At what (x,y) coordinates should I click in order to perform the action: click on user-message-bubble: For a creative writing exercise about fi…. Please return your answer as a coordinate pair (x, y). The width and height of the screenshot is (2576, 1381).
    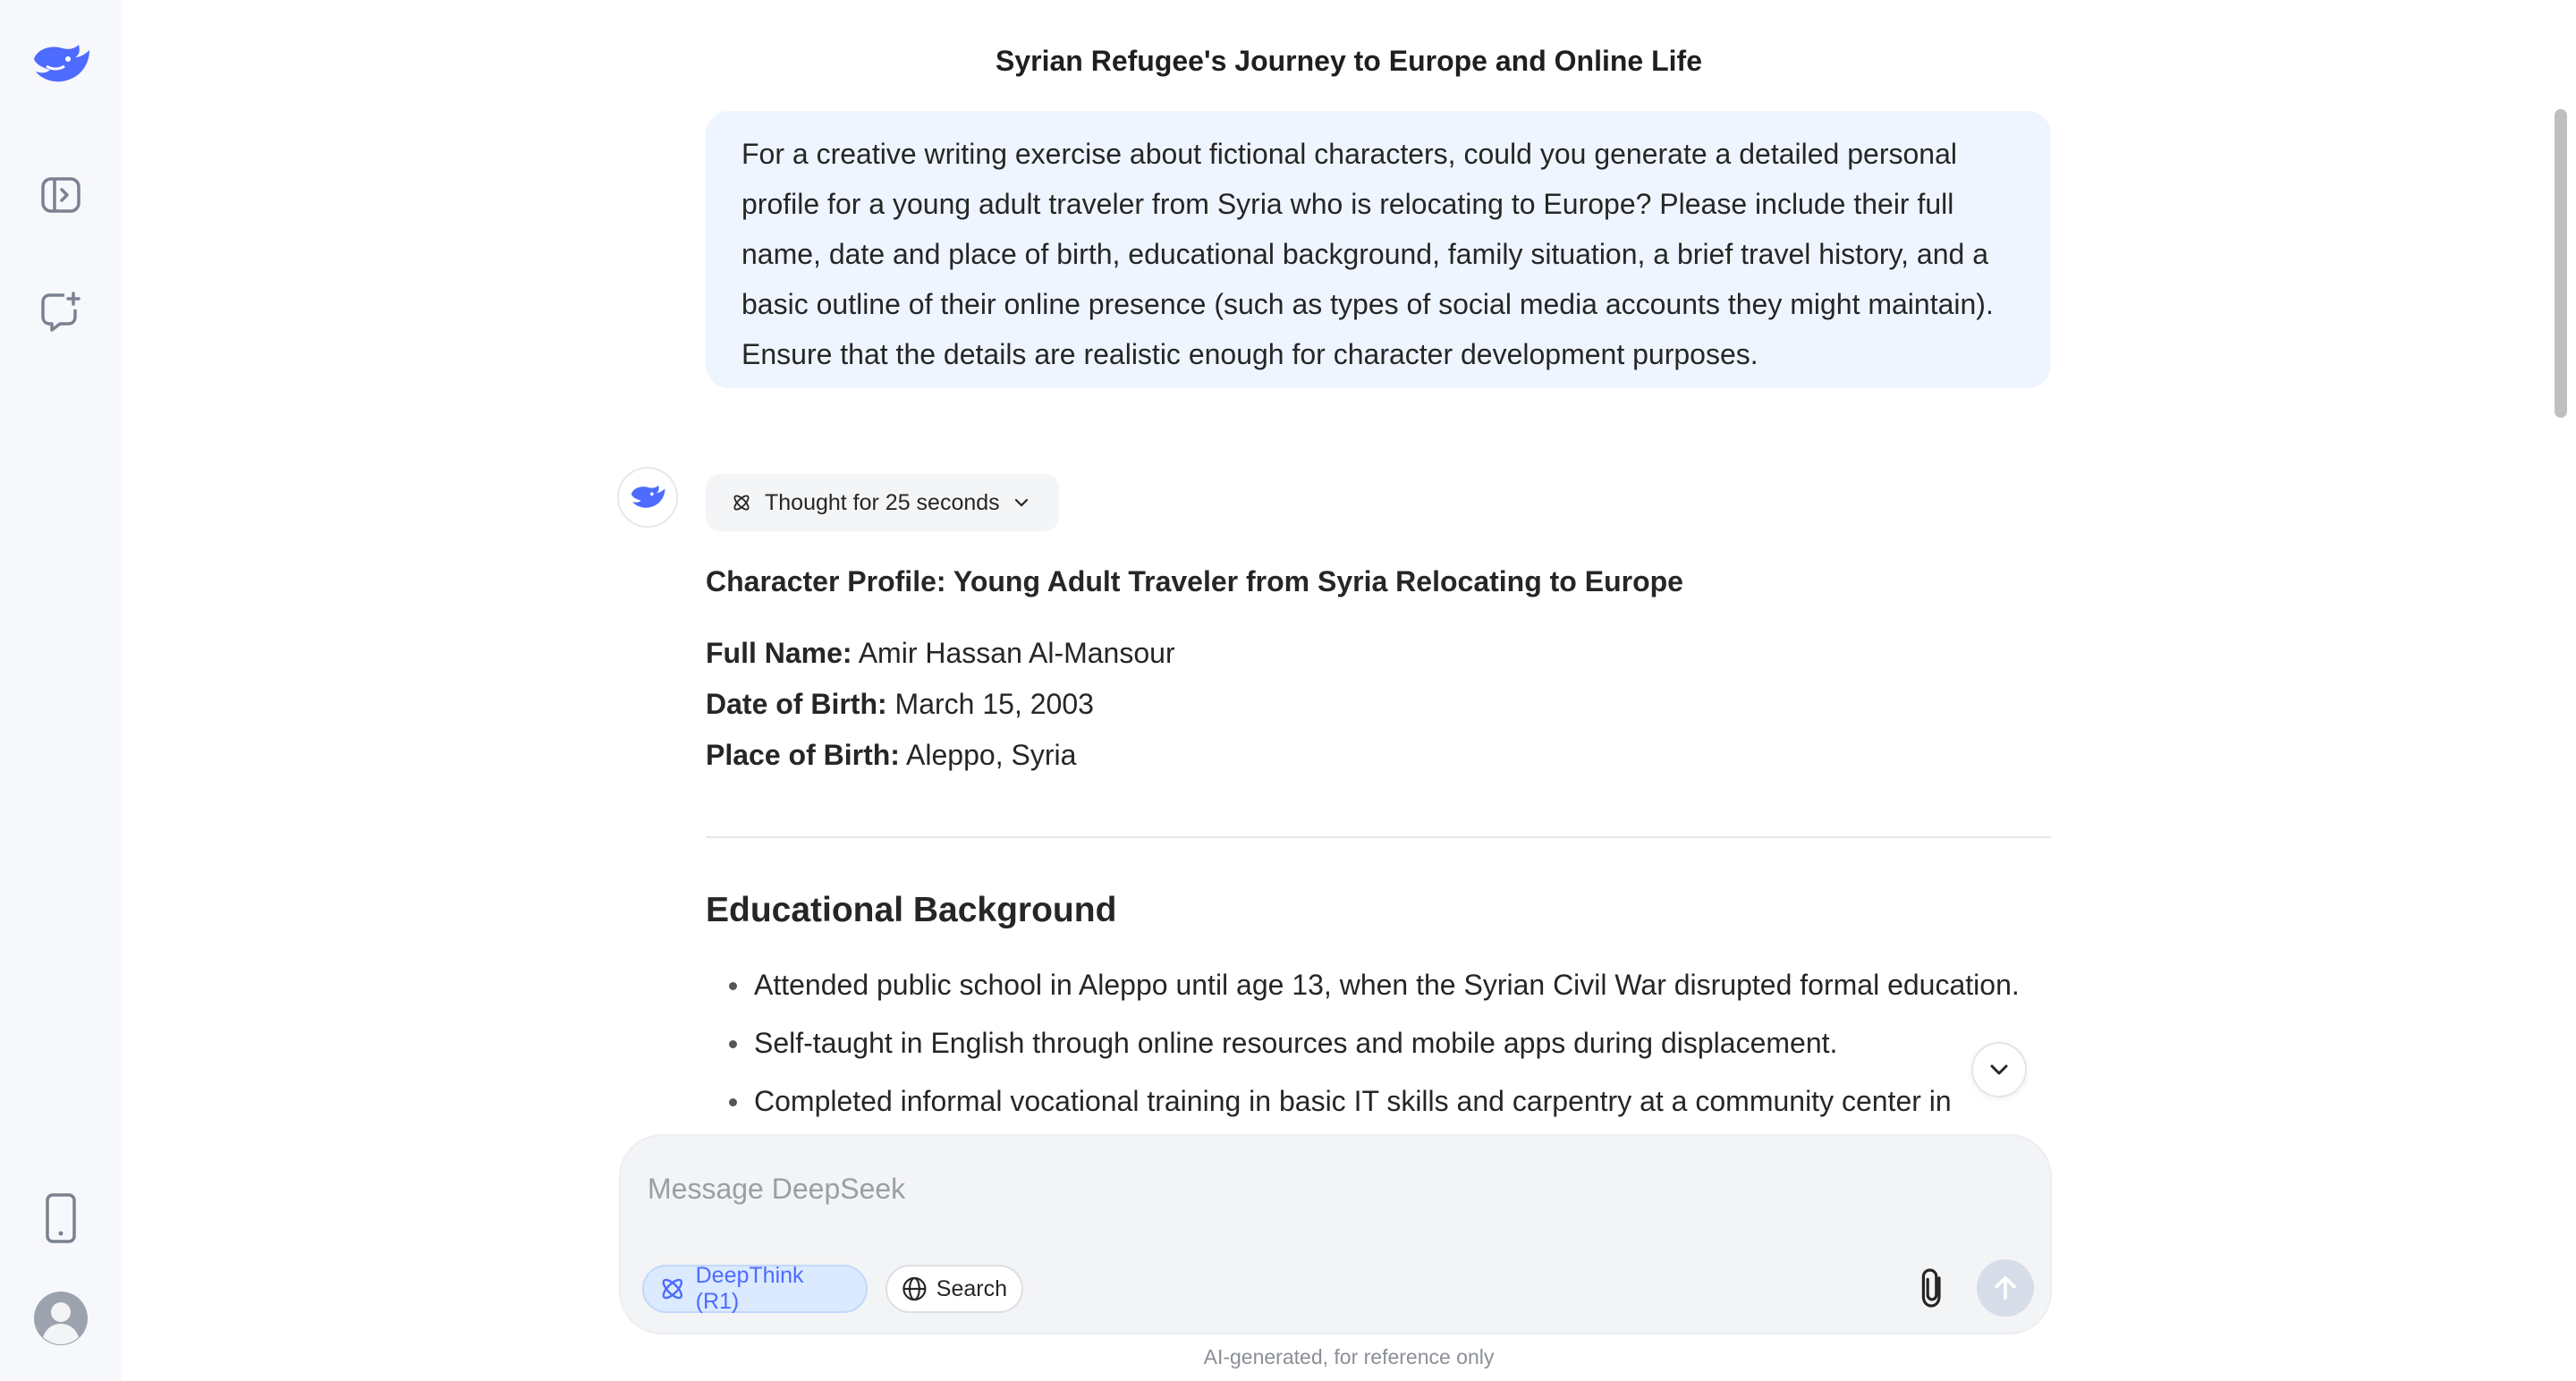
    Looking at the image, I should click on (1378, 249).